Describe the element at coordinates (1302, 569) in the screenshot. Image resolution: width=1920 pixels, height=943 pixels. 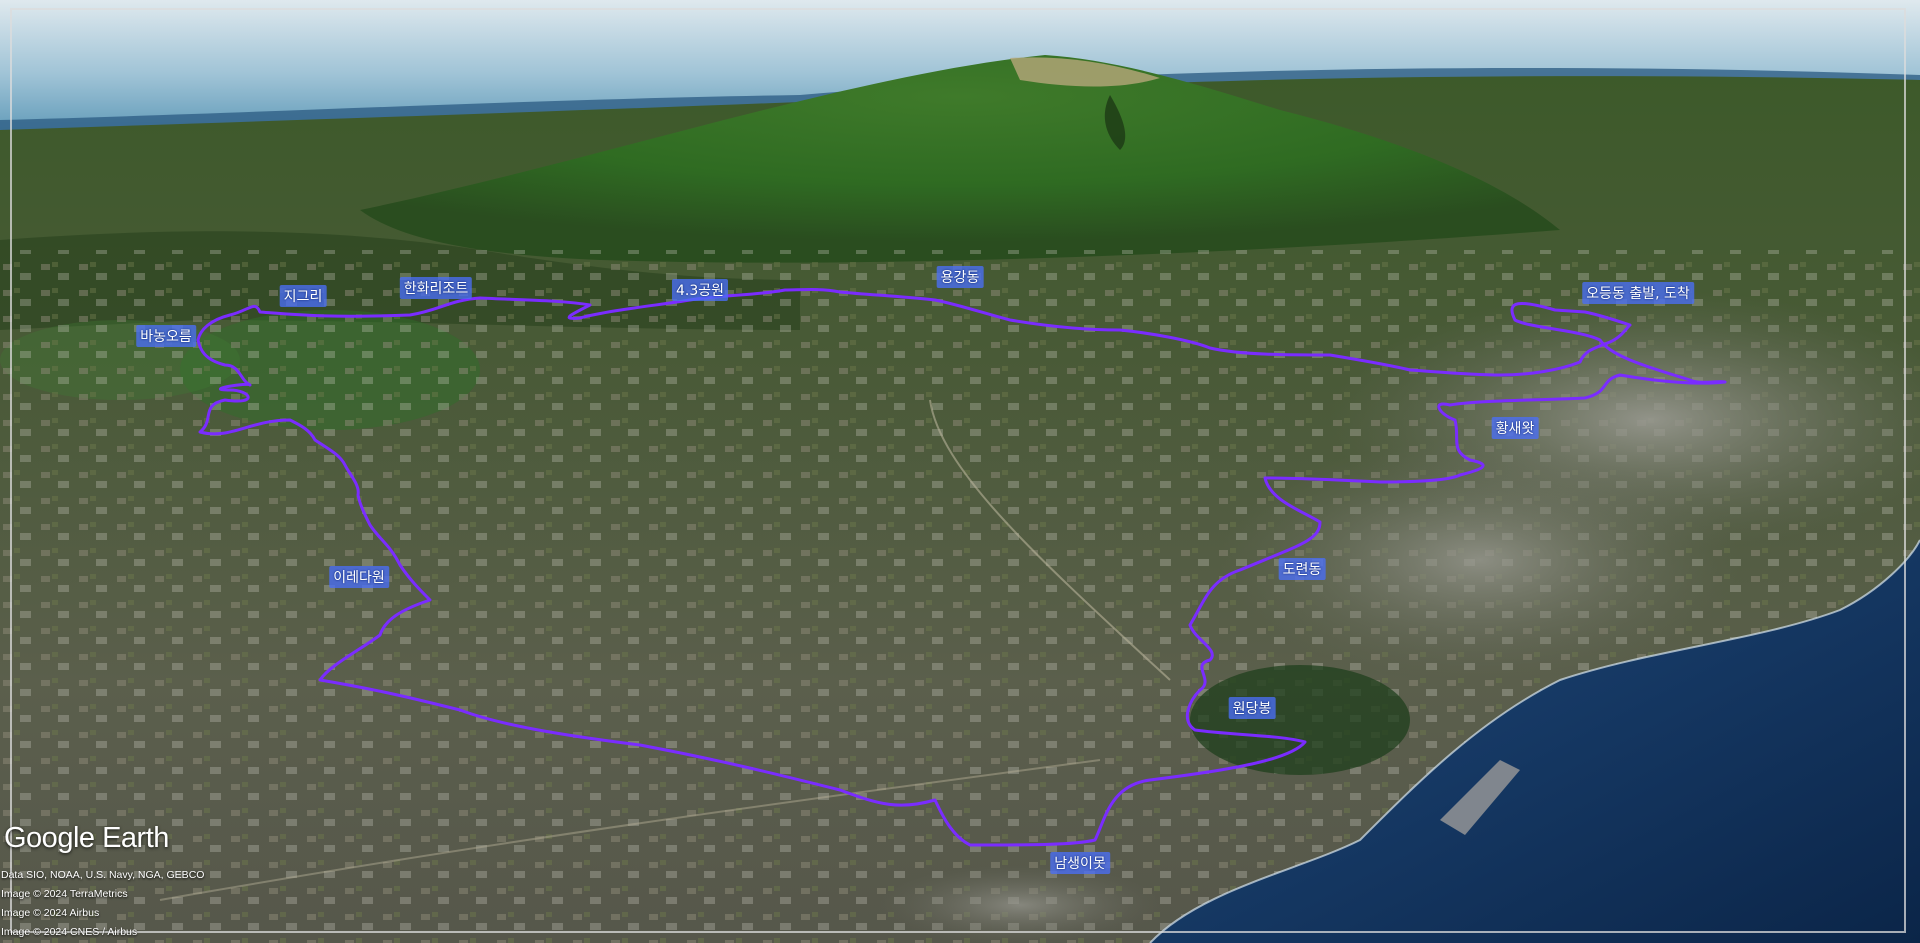
I see `place-label-doryeondong: 도련동` at that location.